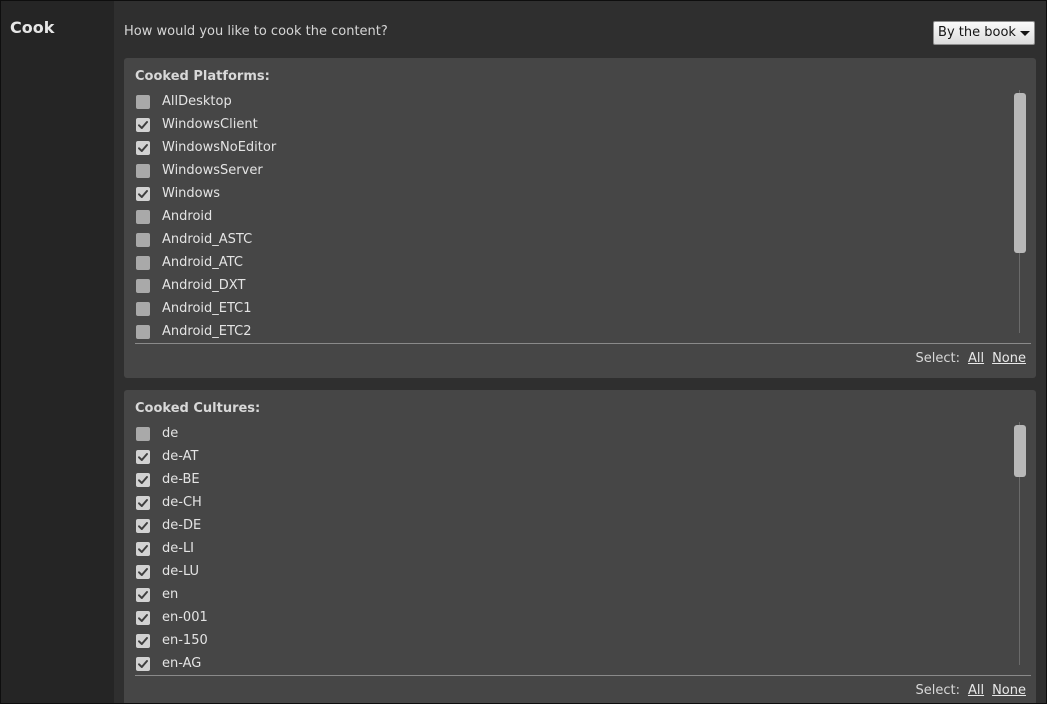  What do you see at coordinates (576, 262) in the screenshot?
I see `checkbox-row: Android_ATC` at bounding box center [576, 262].